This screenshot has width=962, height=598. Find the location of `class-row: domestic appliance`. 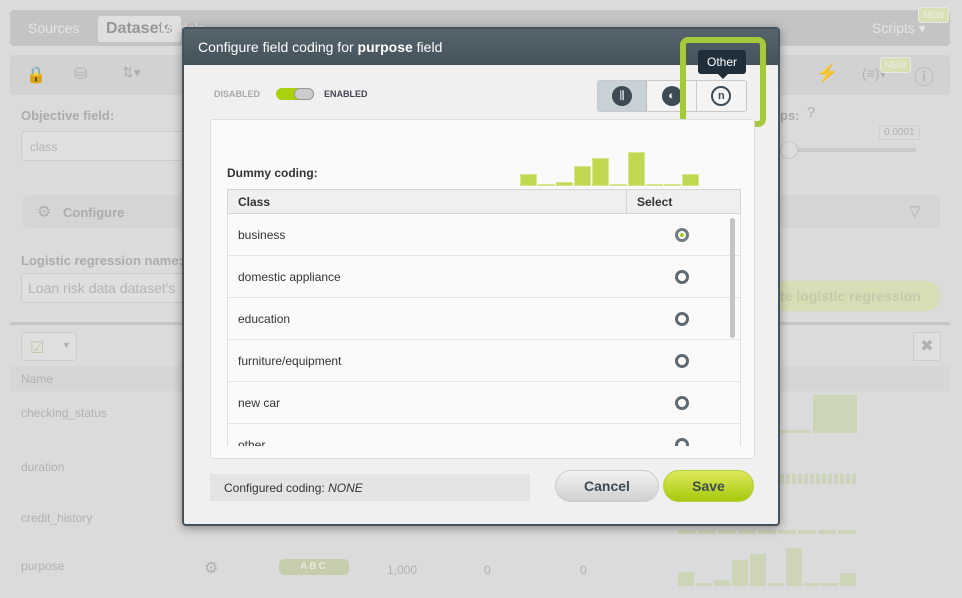

class-row: domestic appliance is located at coordinates (484, 277).